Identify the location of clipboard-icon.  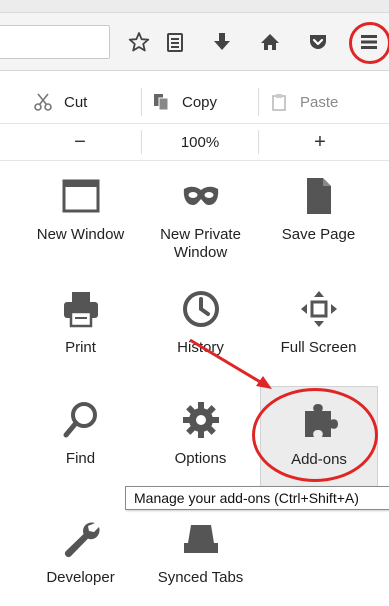
(279, 102).